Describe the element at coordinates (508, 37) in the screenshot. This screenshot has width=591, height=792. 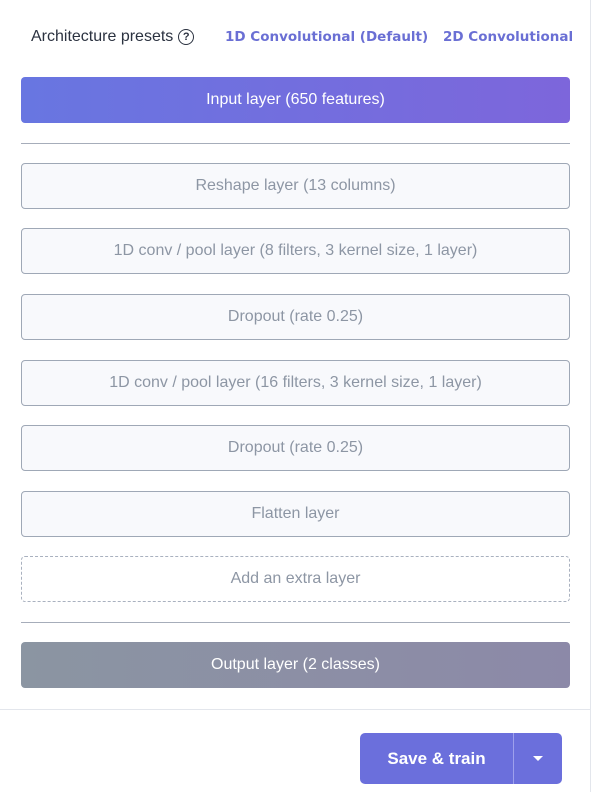
I see `preset-2d-convolutional: 2D Convolutional` at that location.